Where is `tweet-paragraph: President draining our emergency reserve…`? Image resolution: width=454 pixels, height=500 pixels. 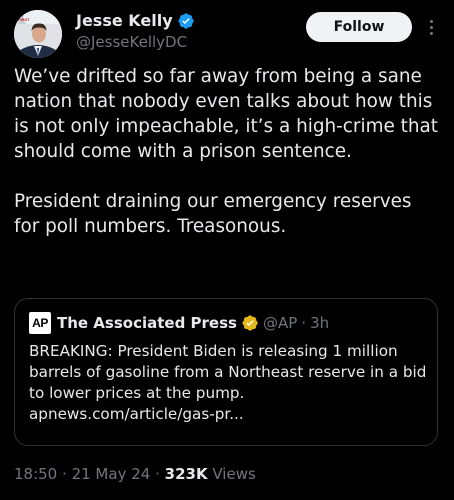 tweet-paragraph: President draining our emergency reserve… is located at coordinates (213, 214).